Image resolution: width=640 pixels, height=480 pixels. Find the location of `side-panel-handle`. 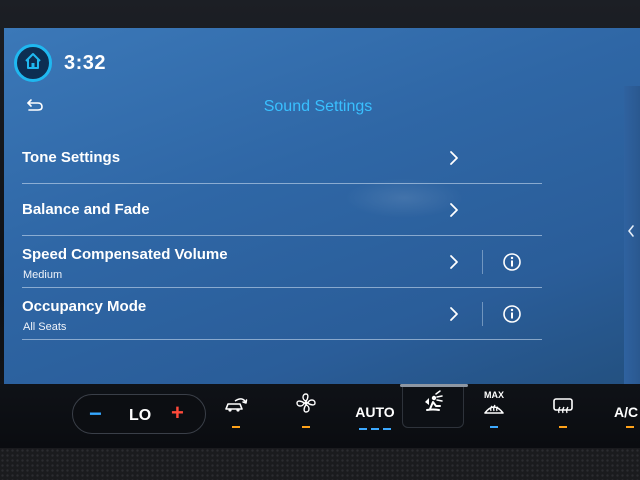

side-panel-handle is located at coordinates (631, 234).